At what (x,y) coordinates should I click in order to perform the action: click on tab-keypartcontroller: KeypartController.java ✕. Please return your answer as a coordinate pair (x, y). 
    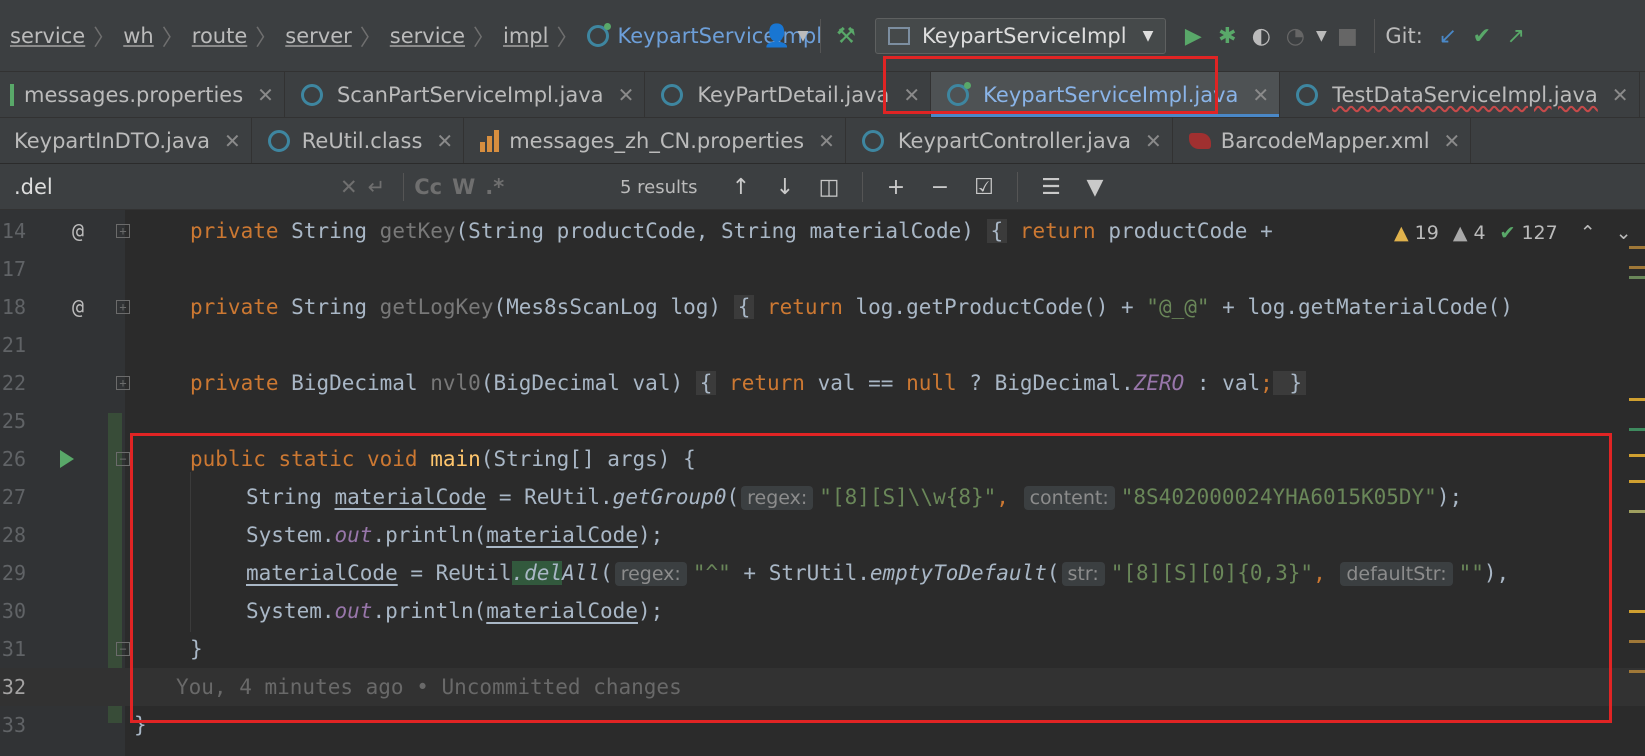
    Looking at the image, I should click on (1009, 140).